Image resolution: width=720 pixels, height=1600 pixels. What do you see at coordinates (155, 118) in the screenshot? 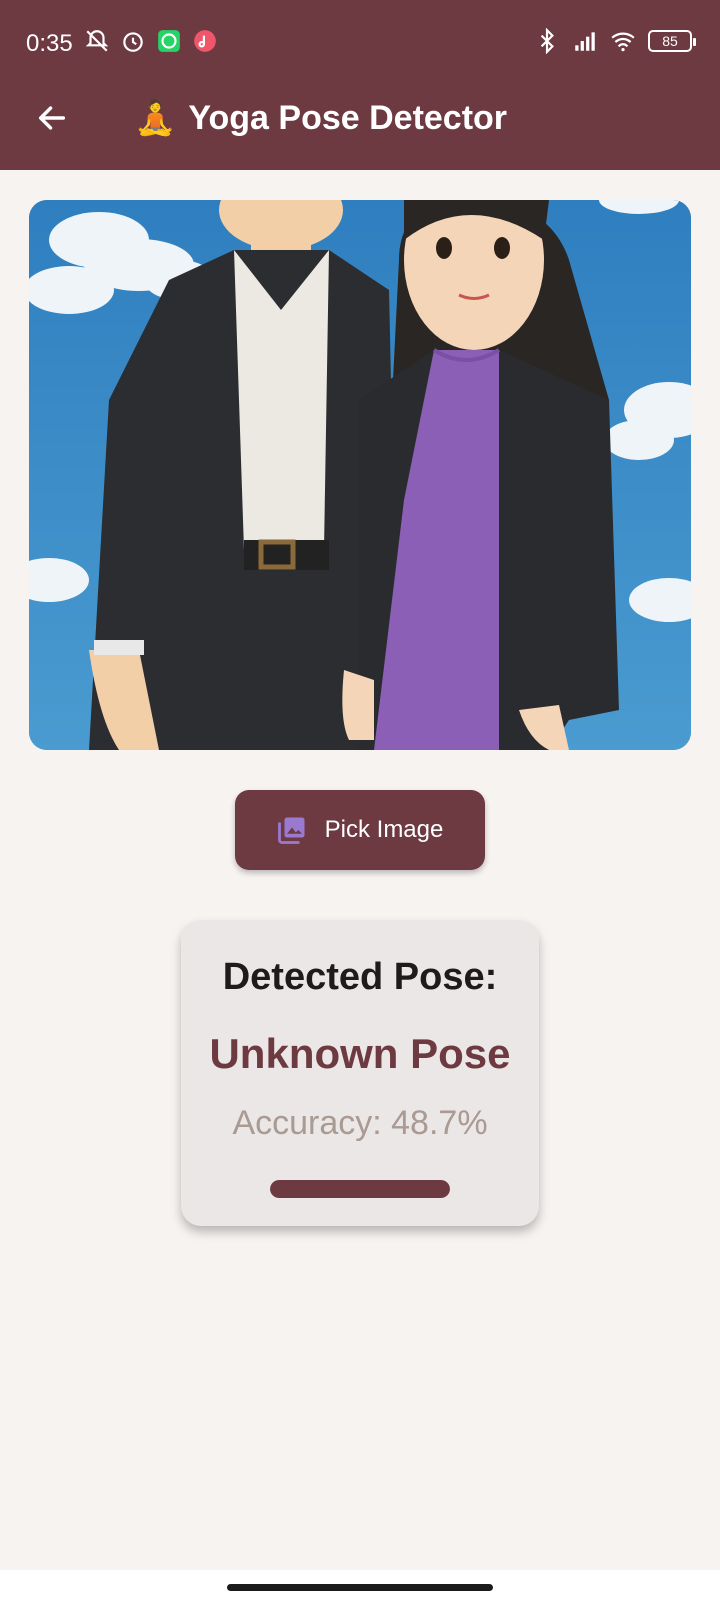
I see `yoga-emoji-icon: 🧘` at bounding box center [155, 118].